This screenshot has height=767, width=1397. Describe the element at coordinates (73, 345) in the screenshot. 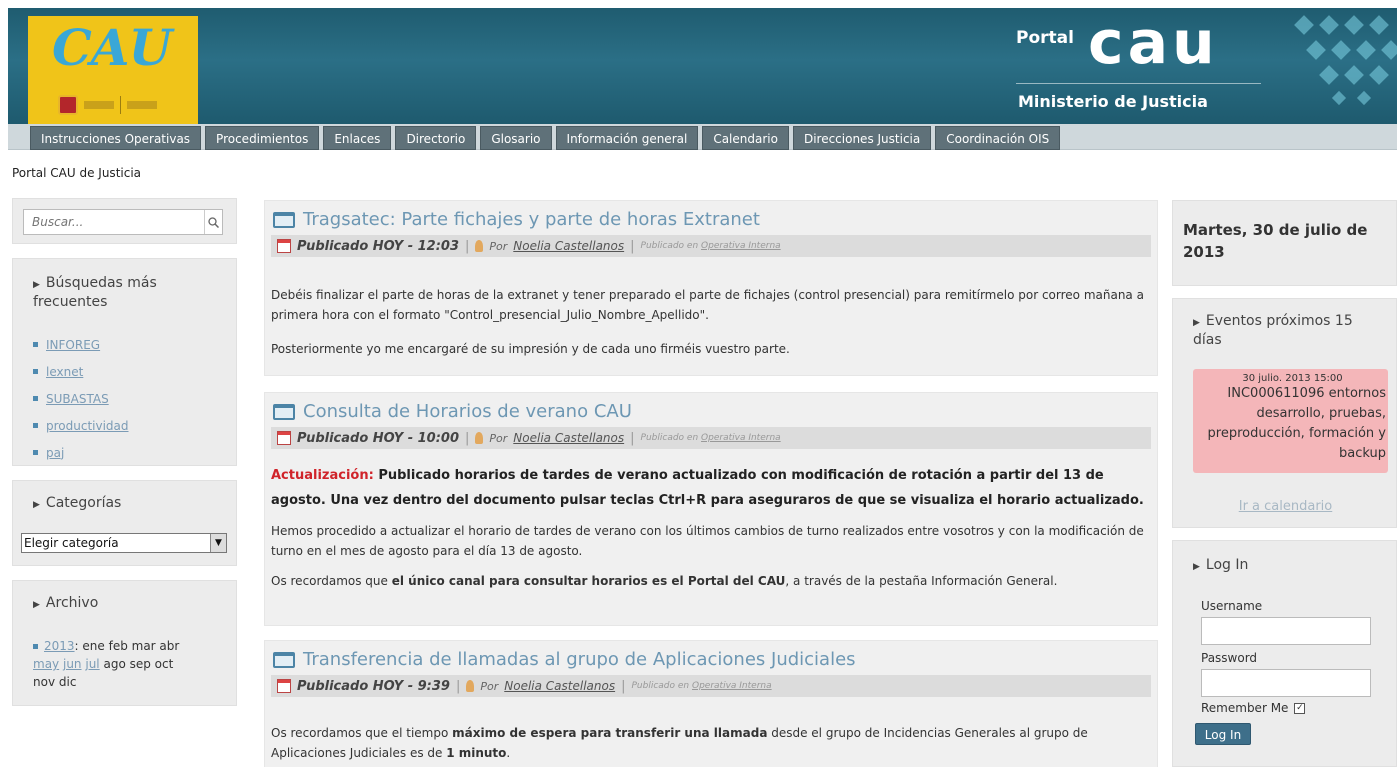

I see `search-link-inforeg: INFOREG` at that location.